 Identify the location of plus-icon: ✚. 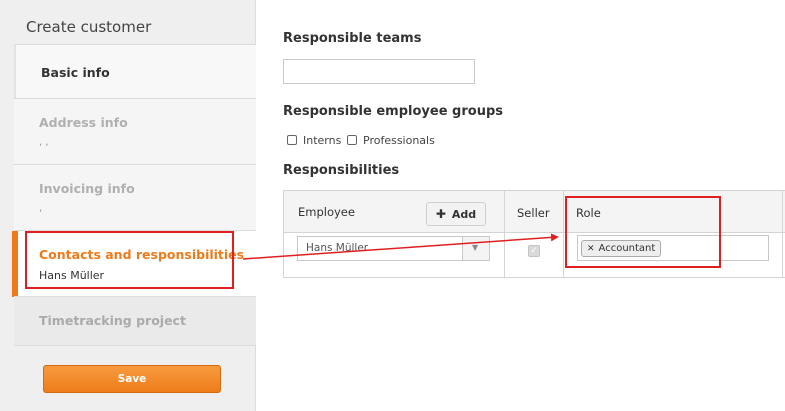
(440, 214).